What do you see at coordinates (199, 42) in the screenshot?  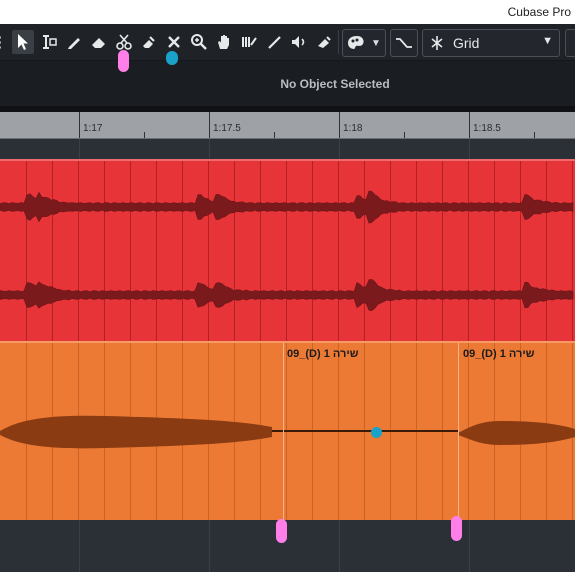 I see `zoom-icon` at bounding box center [199, 42].